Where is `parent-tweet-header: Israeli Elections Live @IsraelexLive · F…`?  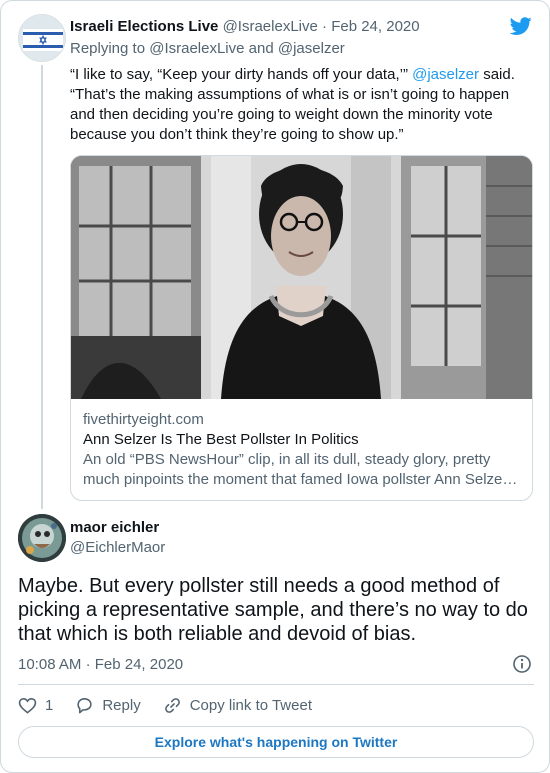
parent-tweet-header: Israeli Elections Live @IsraelexLive · F… is located at coordinates (245, 27).